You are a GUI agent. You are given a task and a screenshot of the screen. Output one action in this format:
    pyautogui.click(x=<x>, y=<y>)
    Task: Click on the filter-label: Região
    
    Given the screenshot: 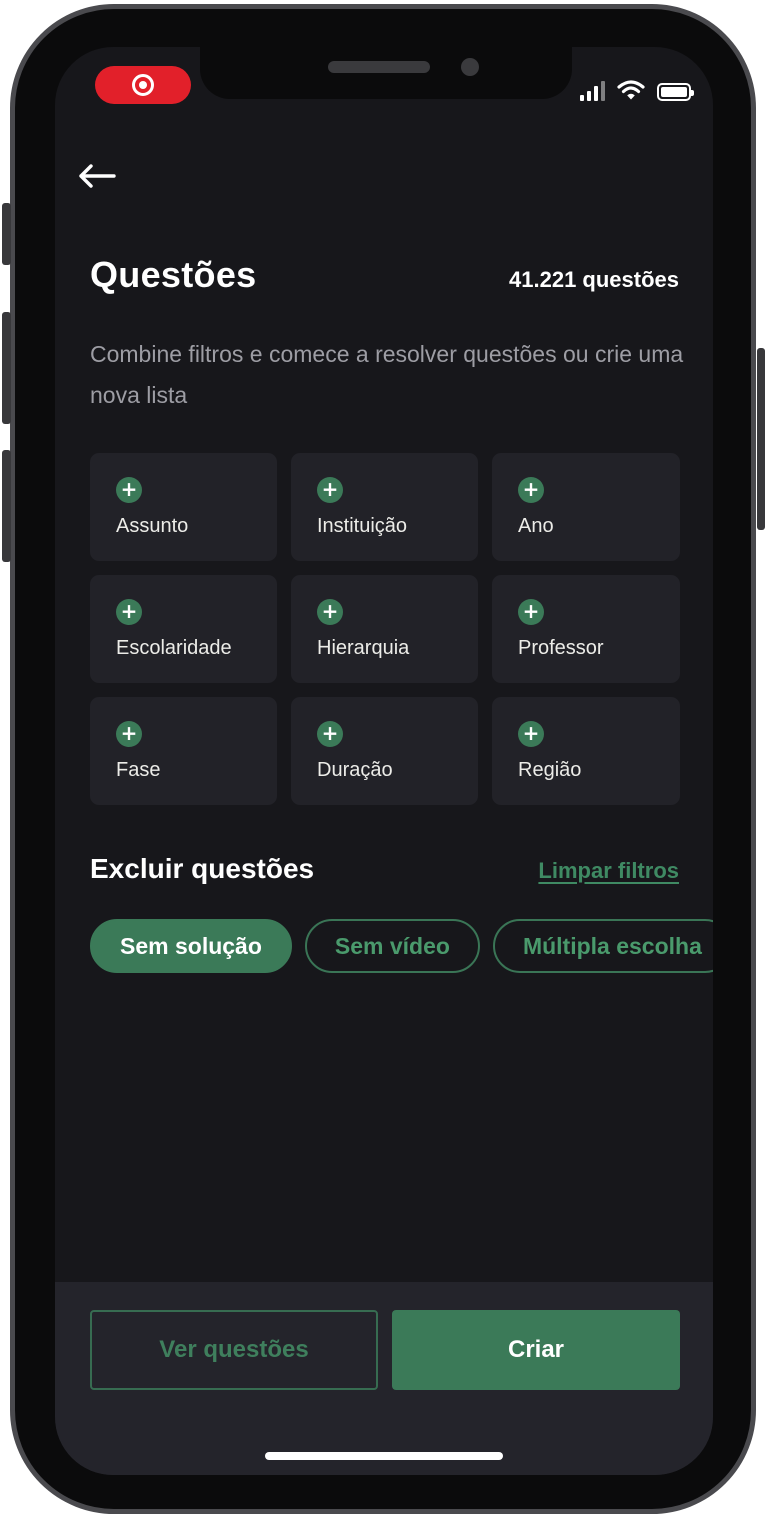 What is the action you would take?
    pyautogui.click(x=550, y=770)
    